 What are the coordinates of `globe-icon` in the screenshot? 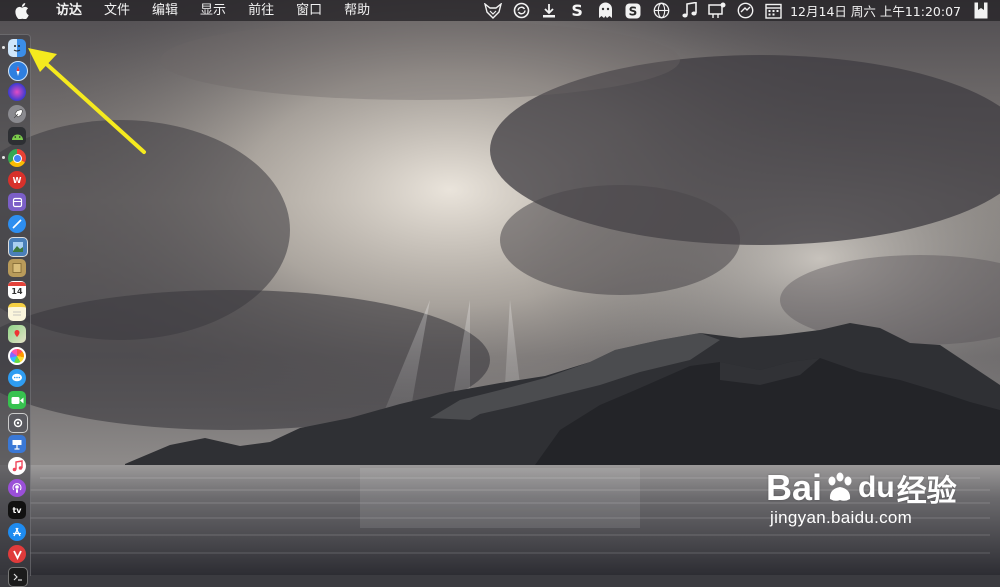 It's located at (661, 10).